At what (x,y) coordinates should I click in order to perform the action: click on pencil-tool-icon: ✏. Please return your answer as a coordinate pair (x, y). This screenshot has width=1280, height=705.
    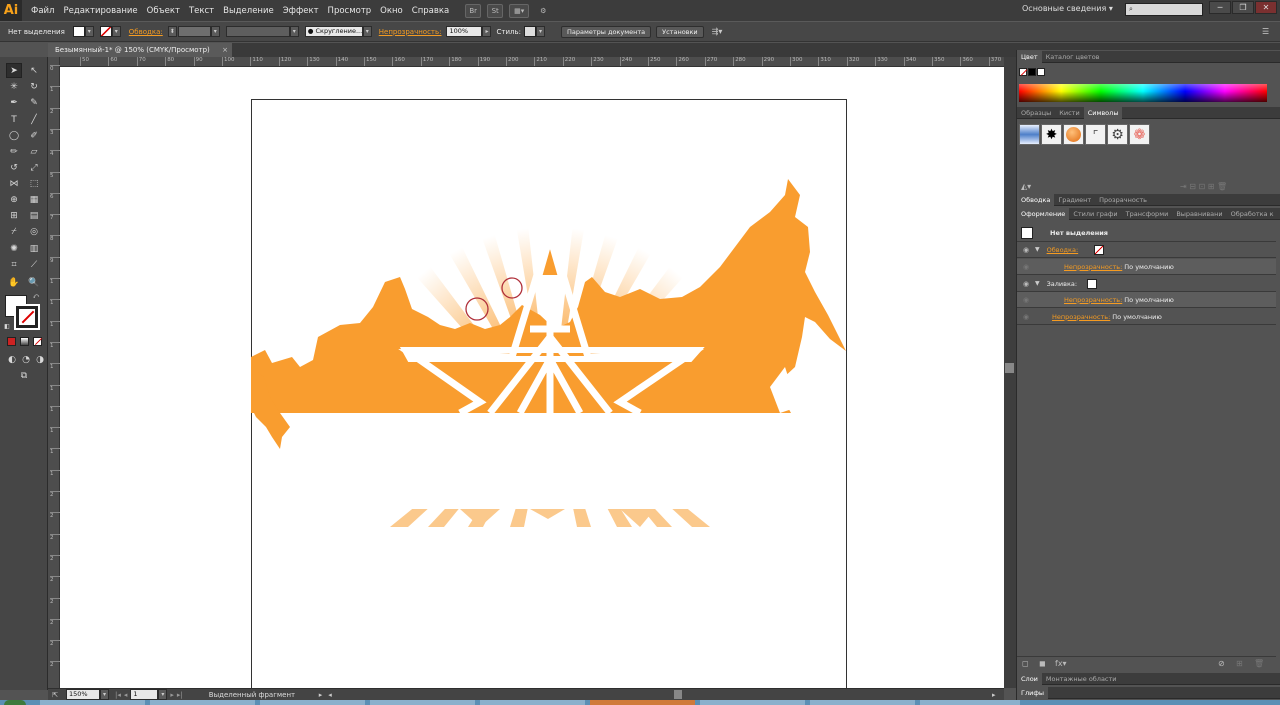
    Looking at the image, I should click on (14, 151).